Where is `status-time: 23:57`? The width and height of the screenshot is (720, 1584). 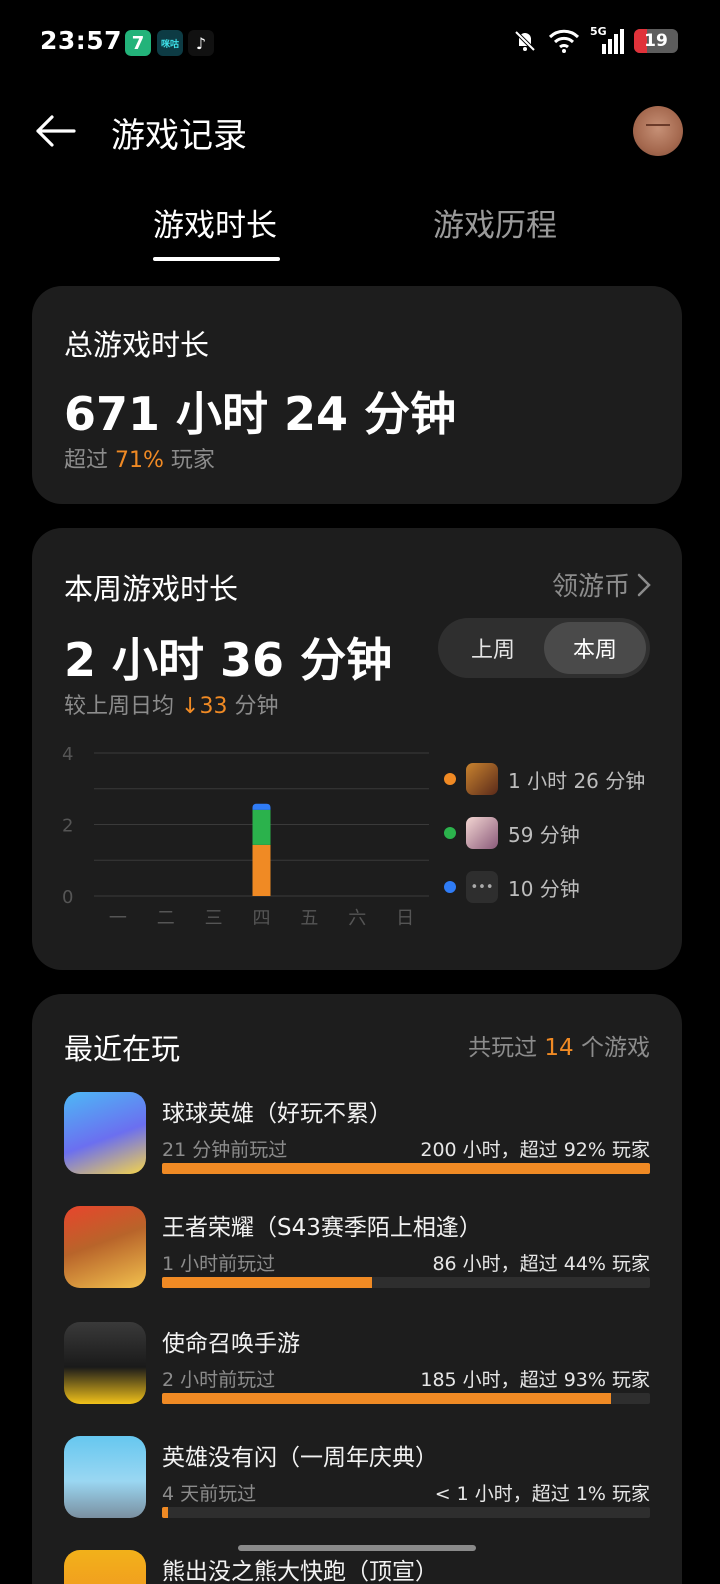
status-time: 23:57 is located at coordinates (81, 40).